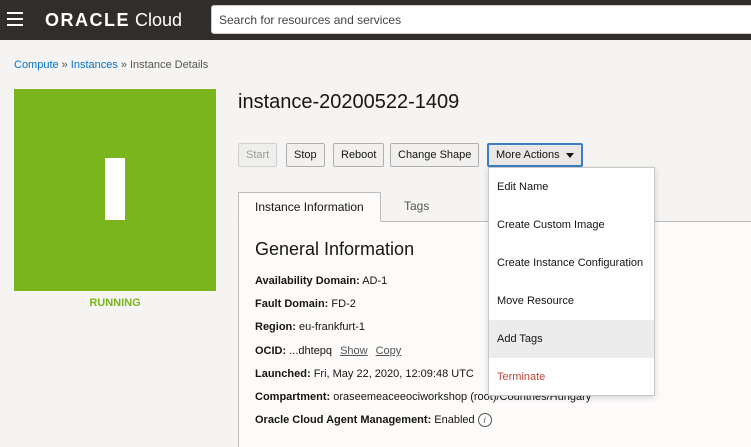 This screenshot has height=447, width=751. Describe the element at coordinates (169, 65) in the screenshot. I see `breadcrumb-current: Instance Details` at that location.